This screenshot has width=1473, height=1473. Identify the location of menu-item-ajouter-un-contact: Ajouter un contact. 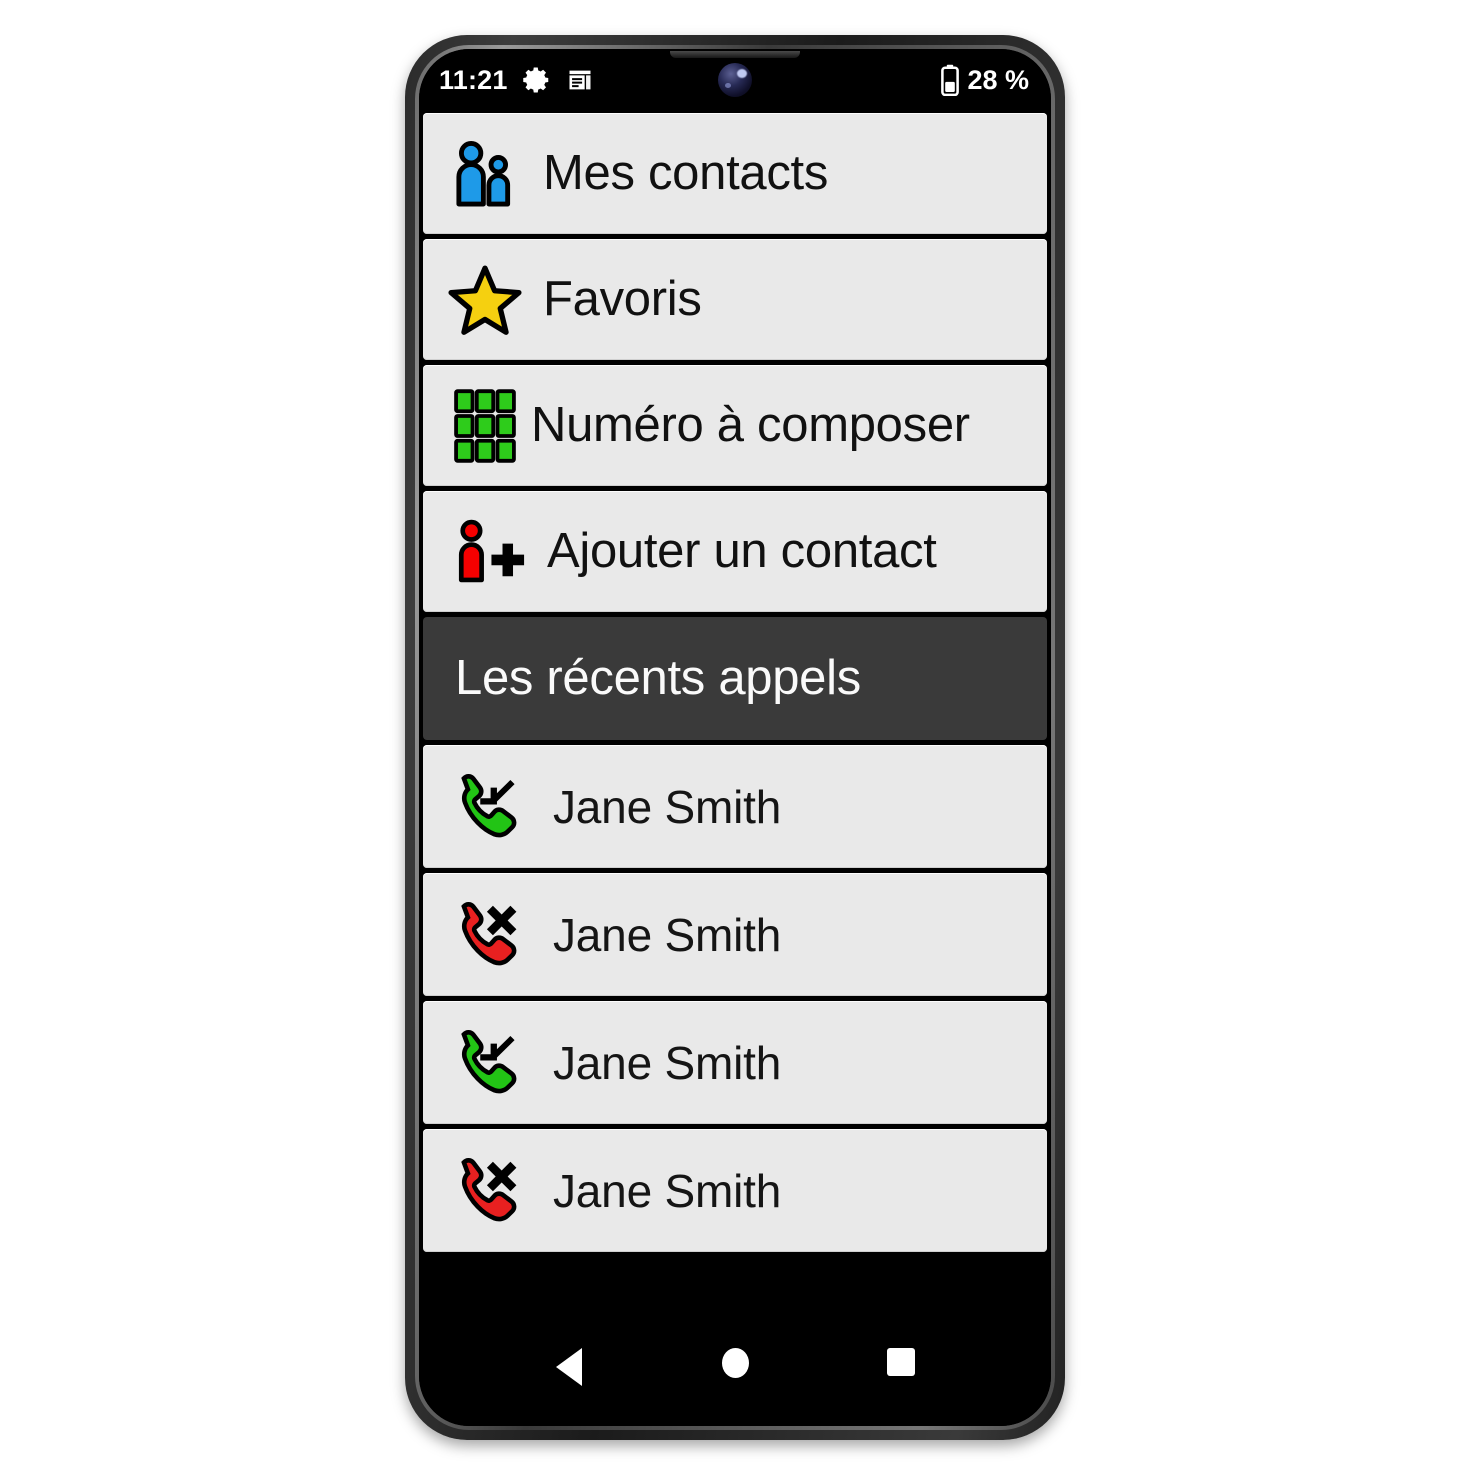
(735, 551).